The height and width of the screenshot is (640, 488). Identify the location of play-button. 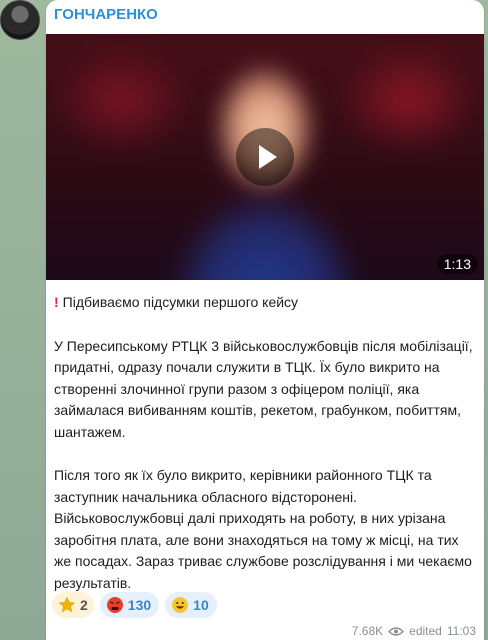
(265, 157).